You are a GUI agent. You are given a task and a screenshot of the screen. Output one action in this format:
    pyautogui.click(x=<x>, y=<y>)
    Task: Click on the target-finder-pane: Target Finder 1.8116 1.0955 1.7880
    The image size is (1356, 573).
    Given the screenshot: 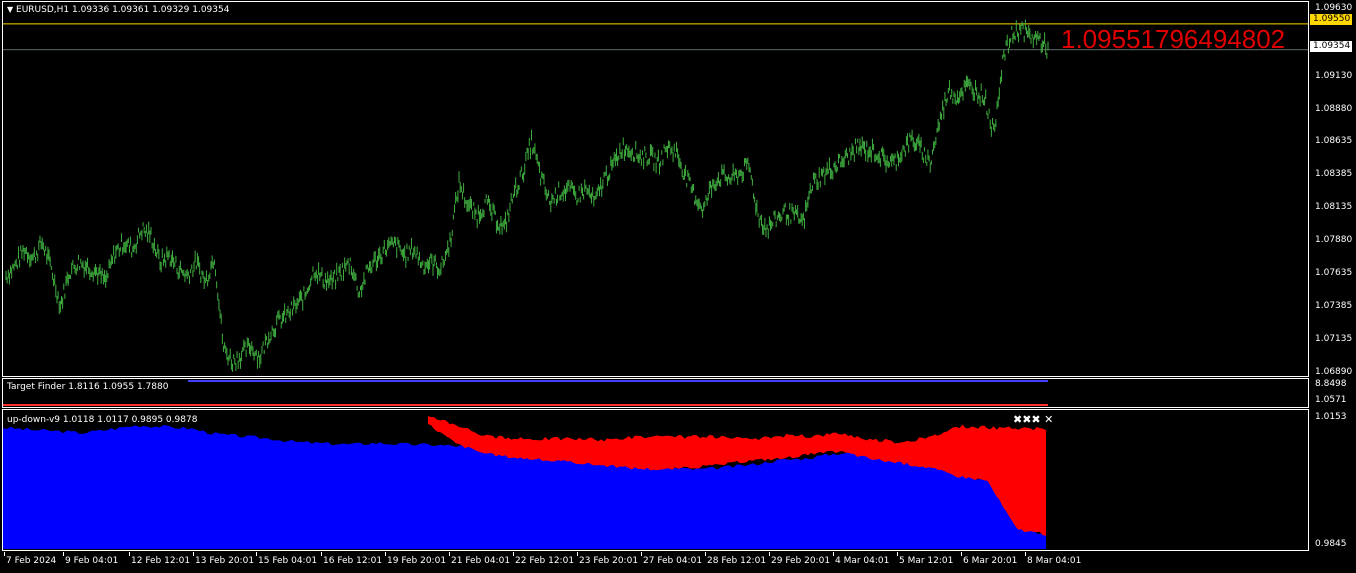 What is the action you would take?
    pyautogui.click(x=655, y=393)
    